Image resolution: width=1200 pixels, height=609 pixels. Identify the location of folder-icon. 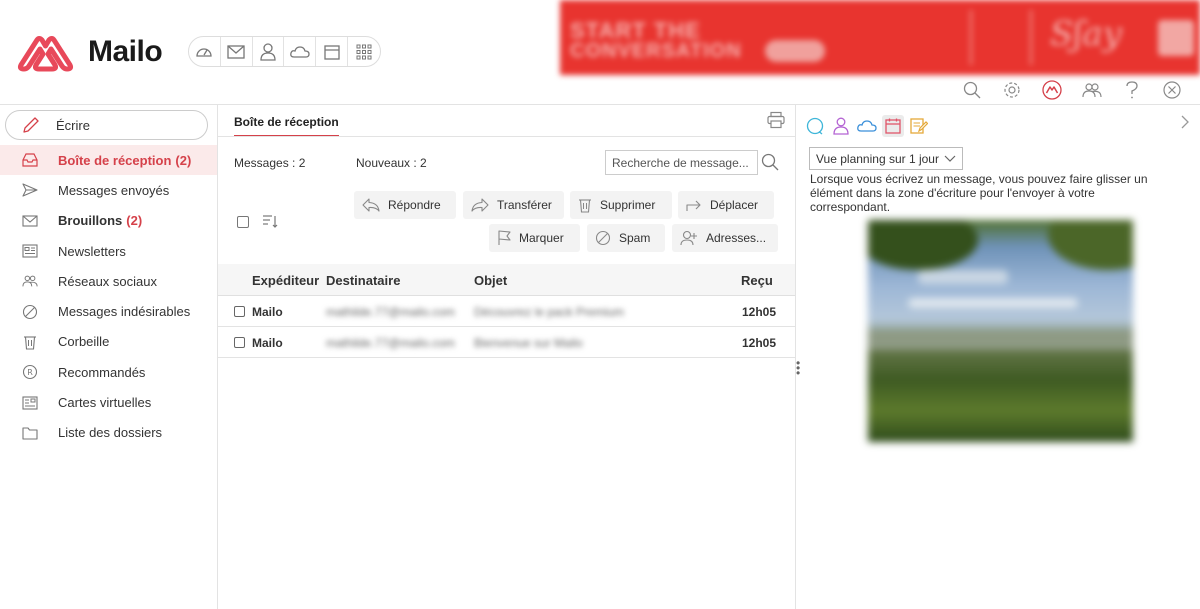
(30, 433).